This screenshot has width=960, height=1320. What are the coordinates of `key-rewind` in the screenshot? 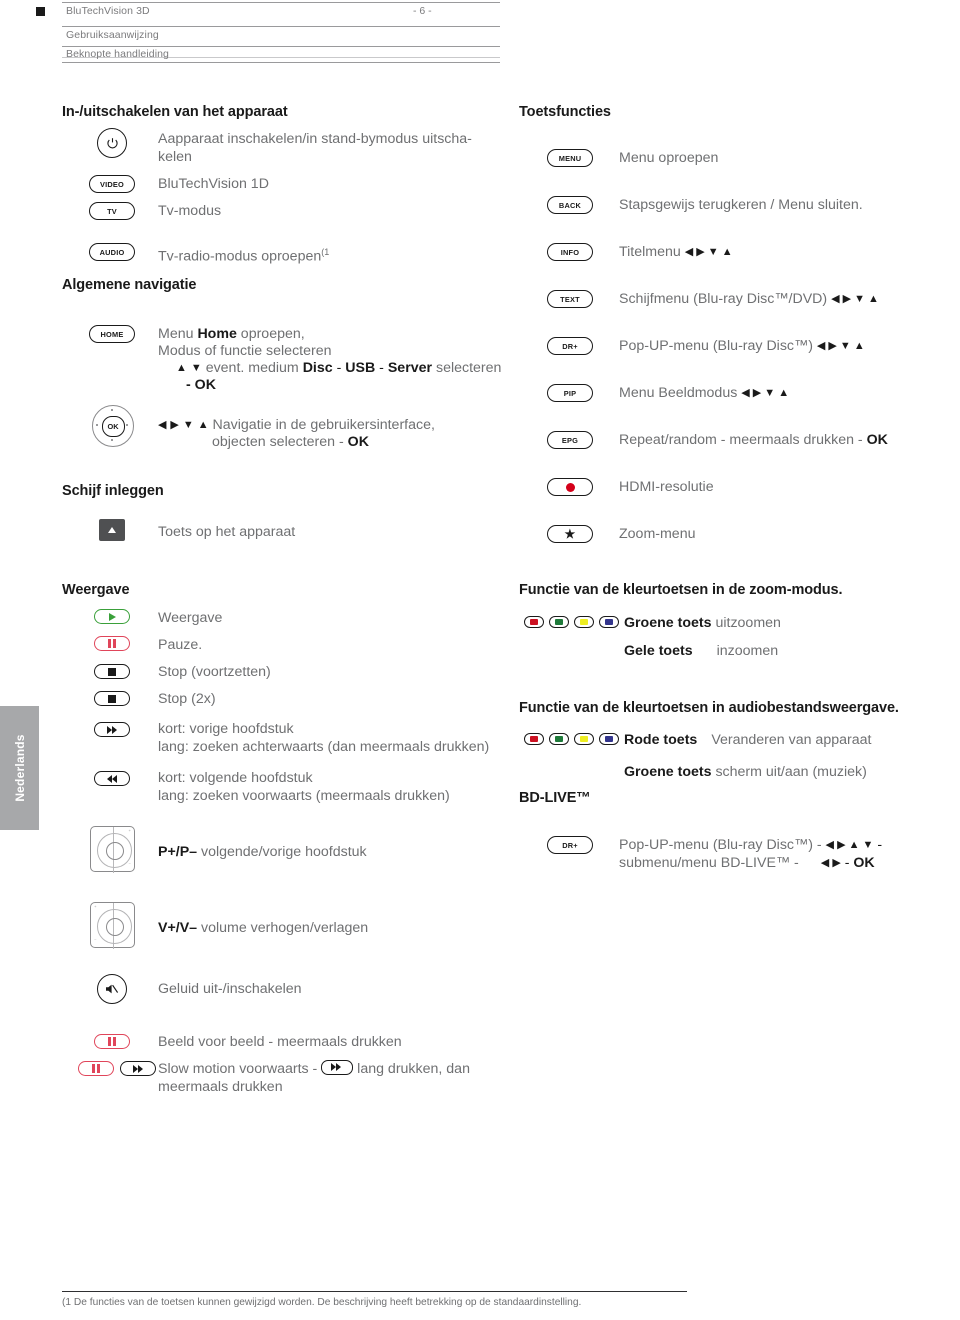 It's located at (112, 778).